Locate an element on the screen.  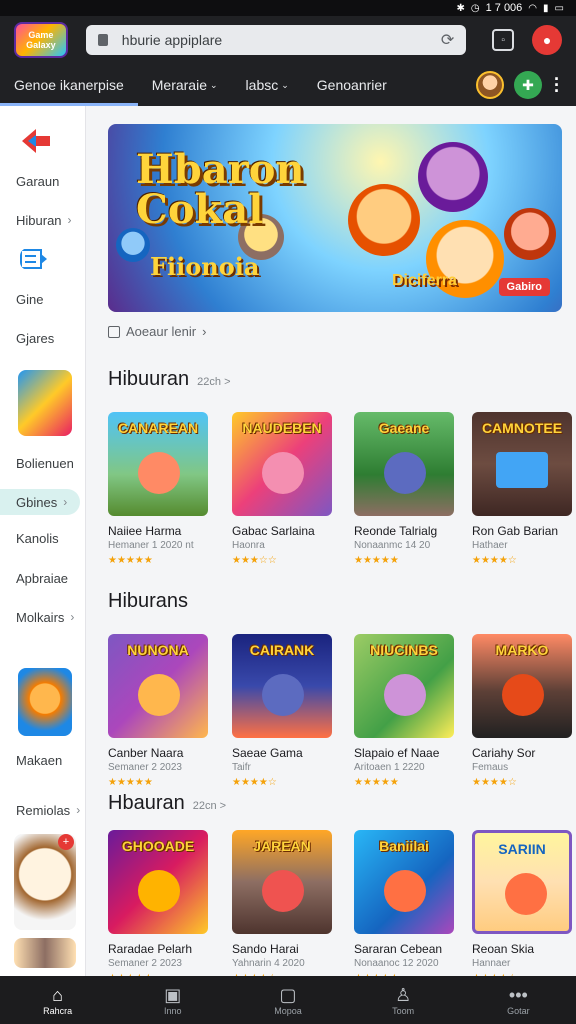
sidebar-item-0: Garaun is located at coordinates (43, 181).